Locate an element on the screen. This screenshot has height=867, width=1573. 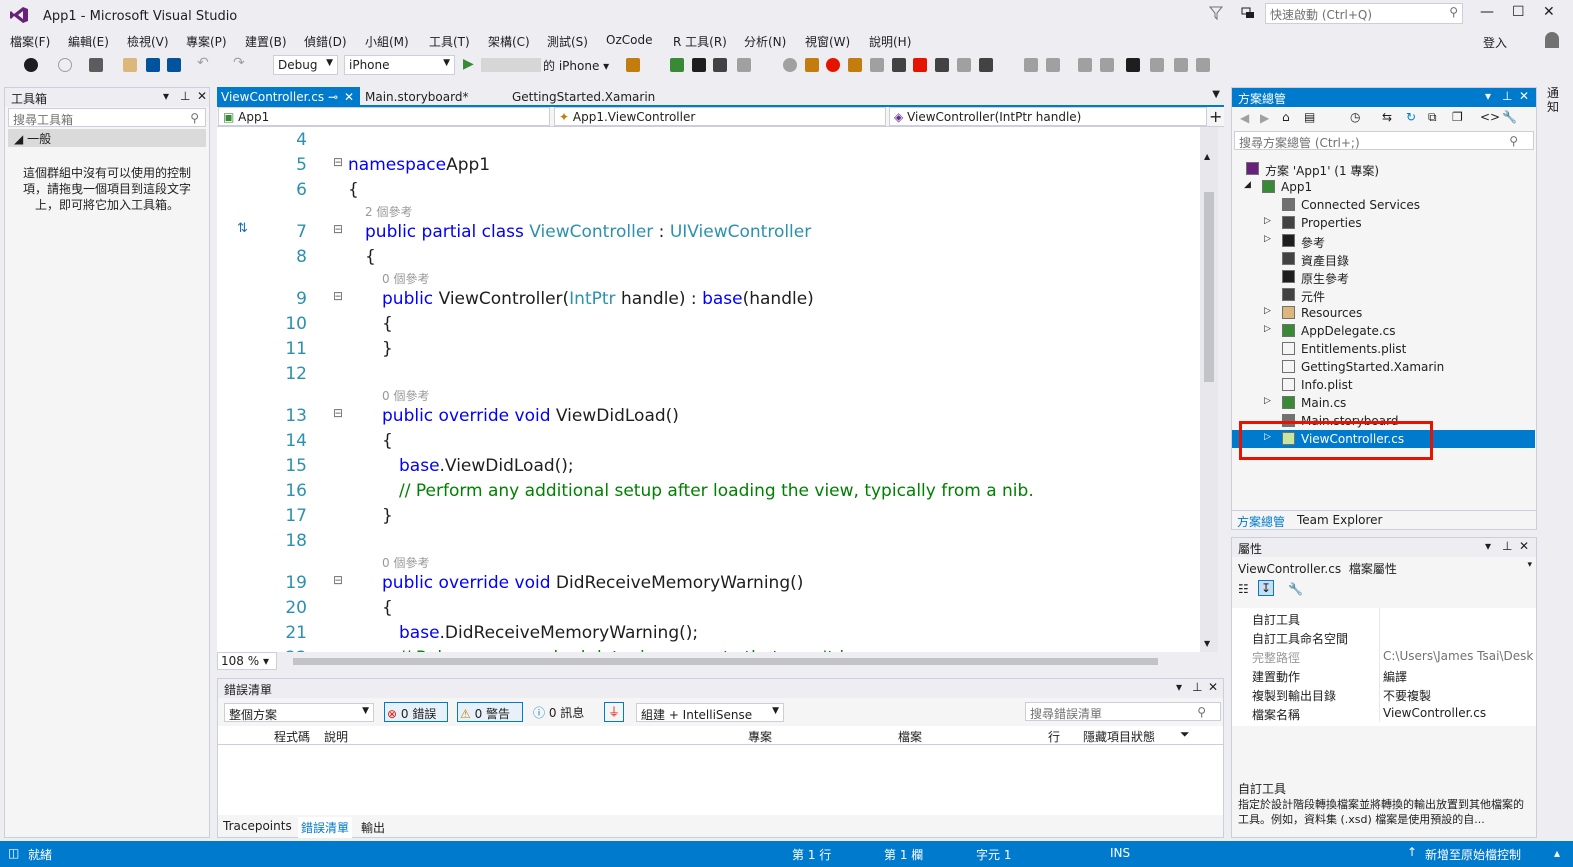
menu-analyze: 分析(N) is located at coordinates (765, 41).